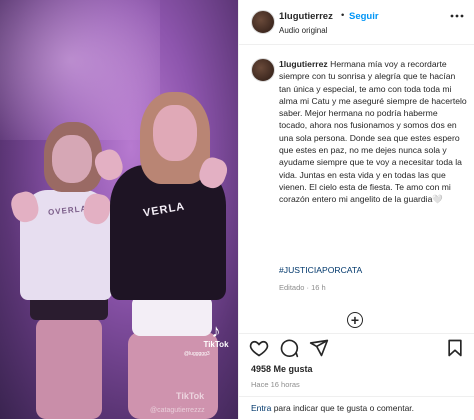  What do you see at coordinates (261, 408) in the screenshot?
I see `login-link: Entra` at bounding box center [261, 408].